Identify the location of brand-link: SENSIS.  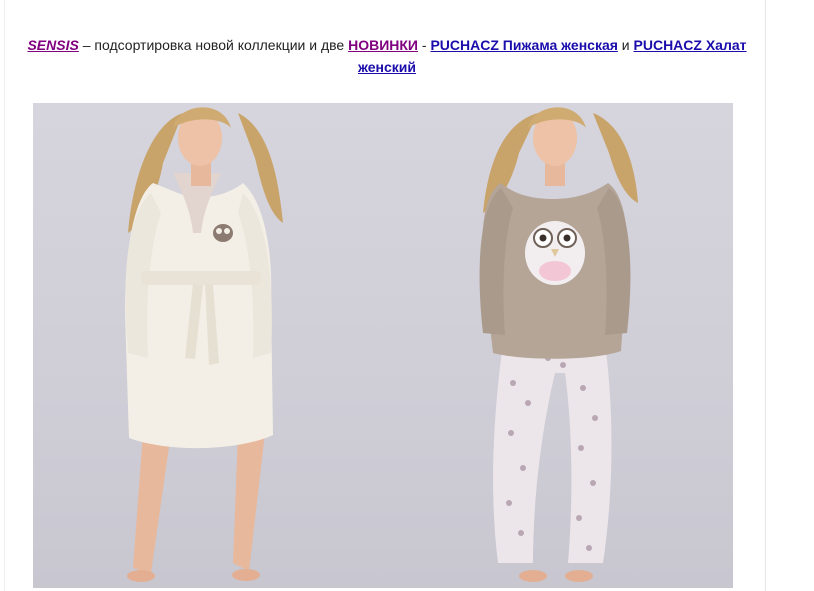
(52, 45).